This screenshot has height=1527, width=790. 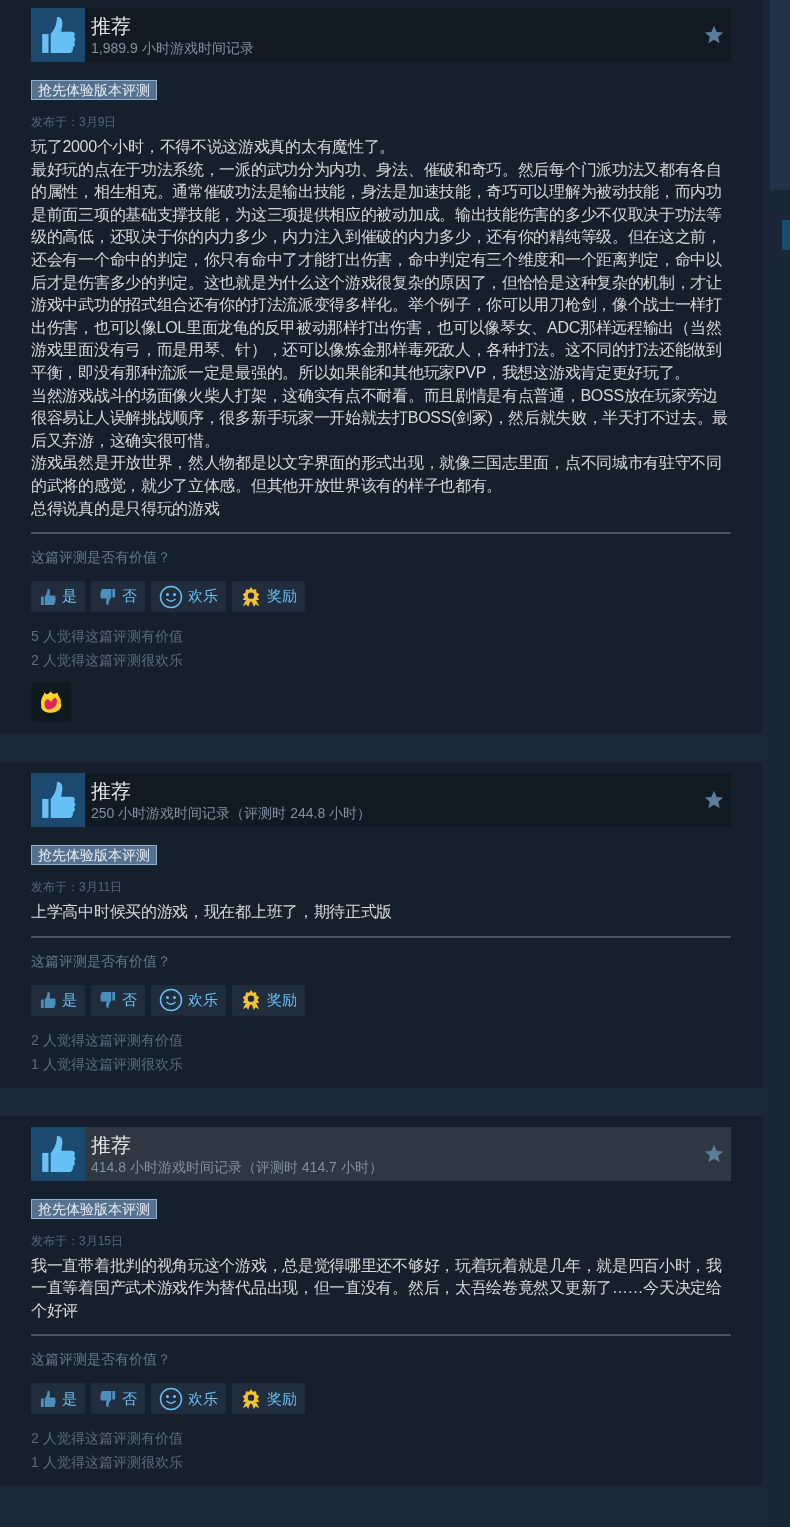 I want to click on review-paragraph: 游戏虽然是开放世界，然人物都是以文字界面的形式出现，就像三国志里面，点不同城市有驻守不同的武将的感觉，就少了立体感。但其他开放世界该有的样子也都有。, so click(x=377, y=474).